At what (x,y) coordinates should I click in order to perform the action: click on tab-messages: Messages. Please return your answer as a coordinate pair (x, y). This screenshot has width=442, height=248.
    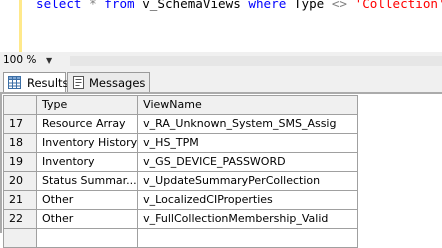
    Looking at the image, I should click on (108, 82).